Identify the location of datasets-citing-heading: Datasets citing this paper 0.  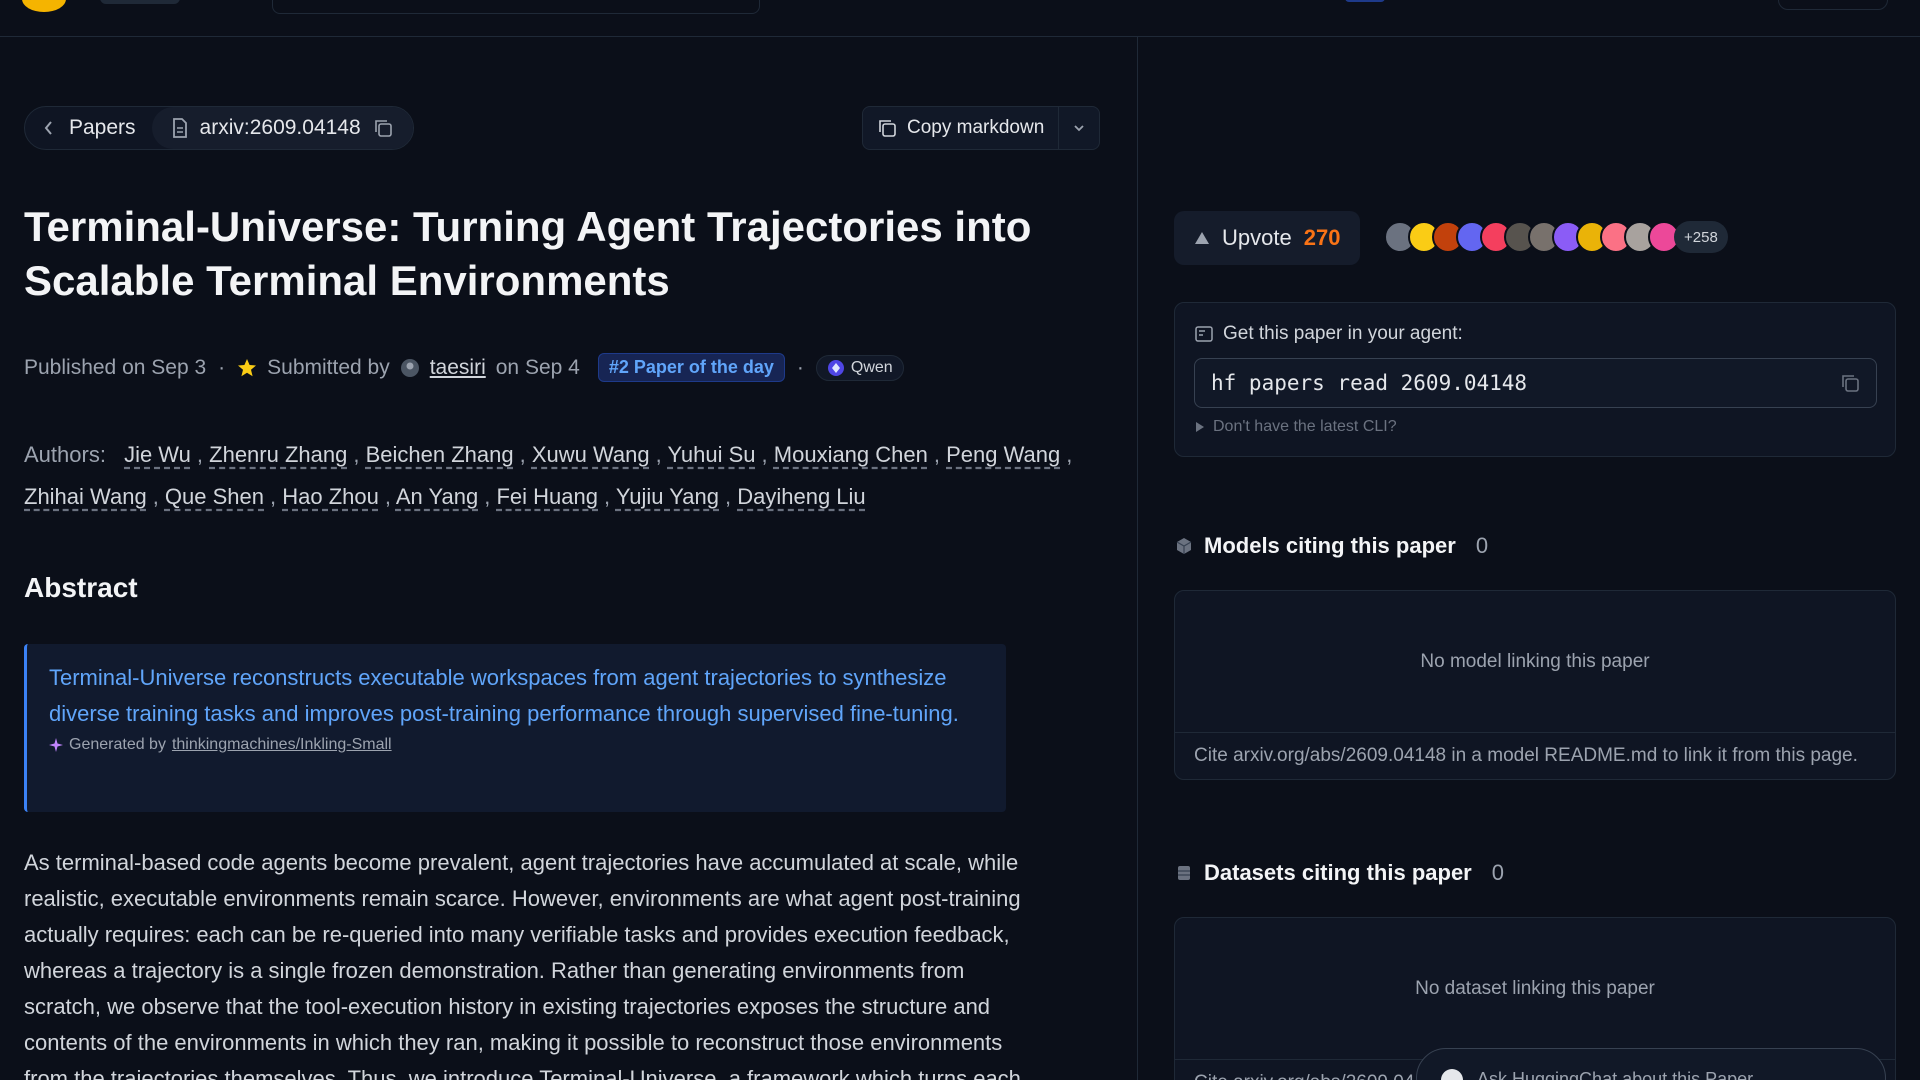
(1340, 873).